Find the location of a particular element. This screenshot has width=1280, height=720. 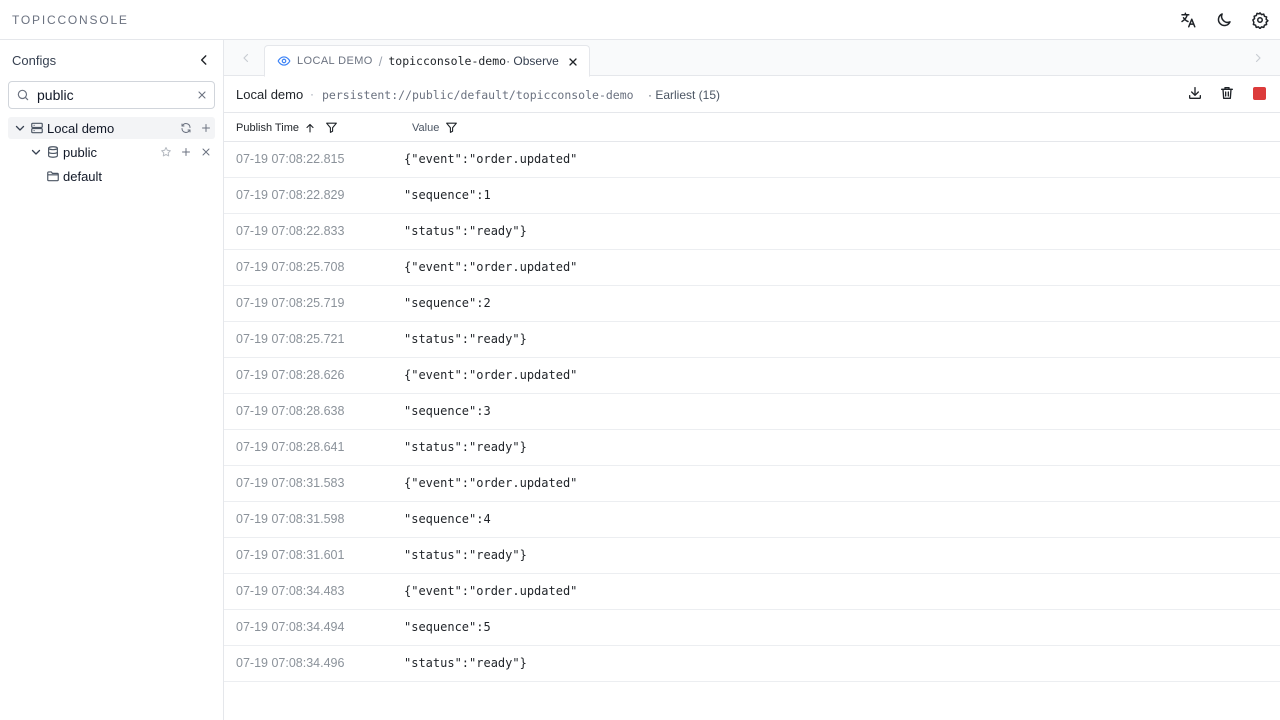

publish-time-cell: 07-19 07:08:22.833 is located at coordinates (290, 231).